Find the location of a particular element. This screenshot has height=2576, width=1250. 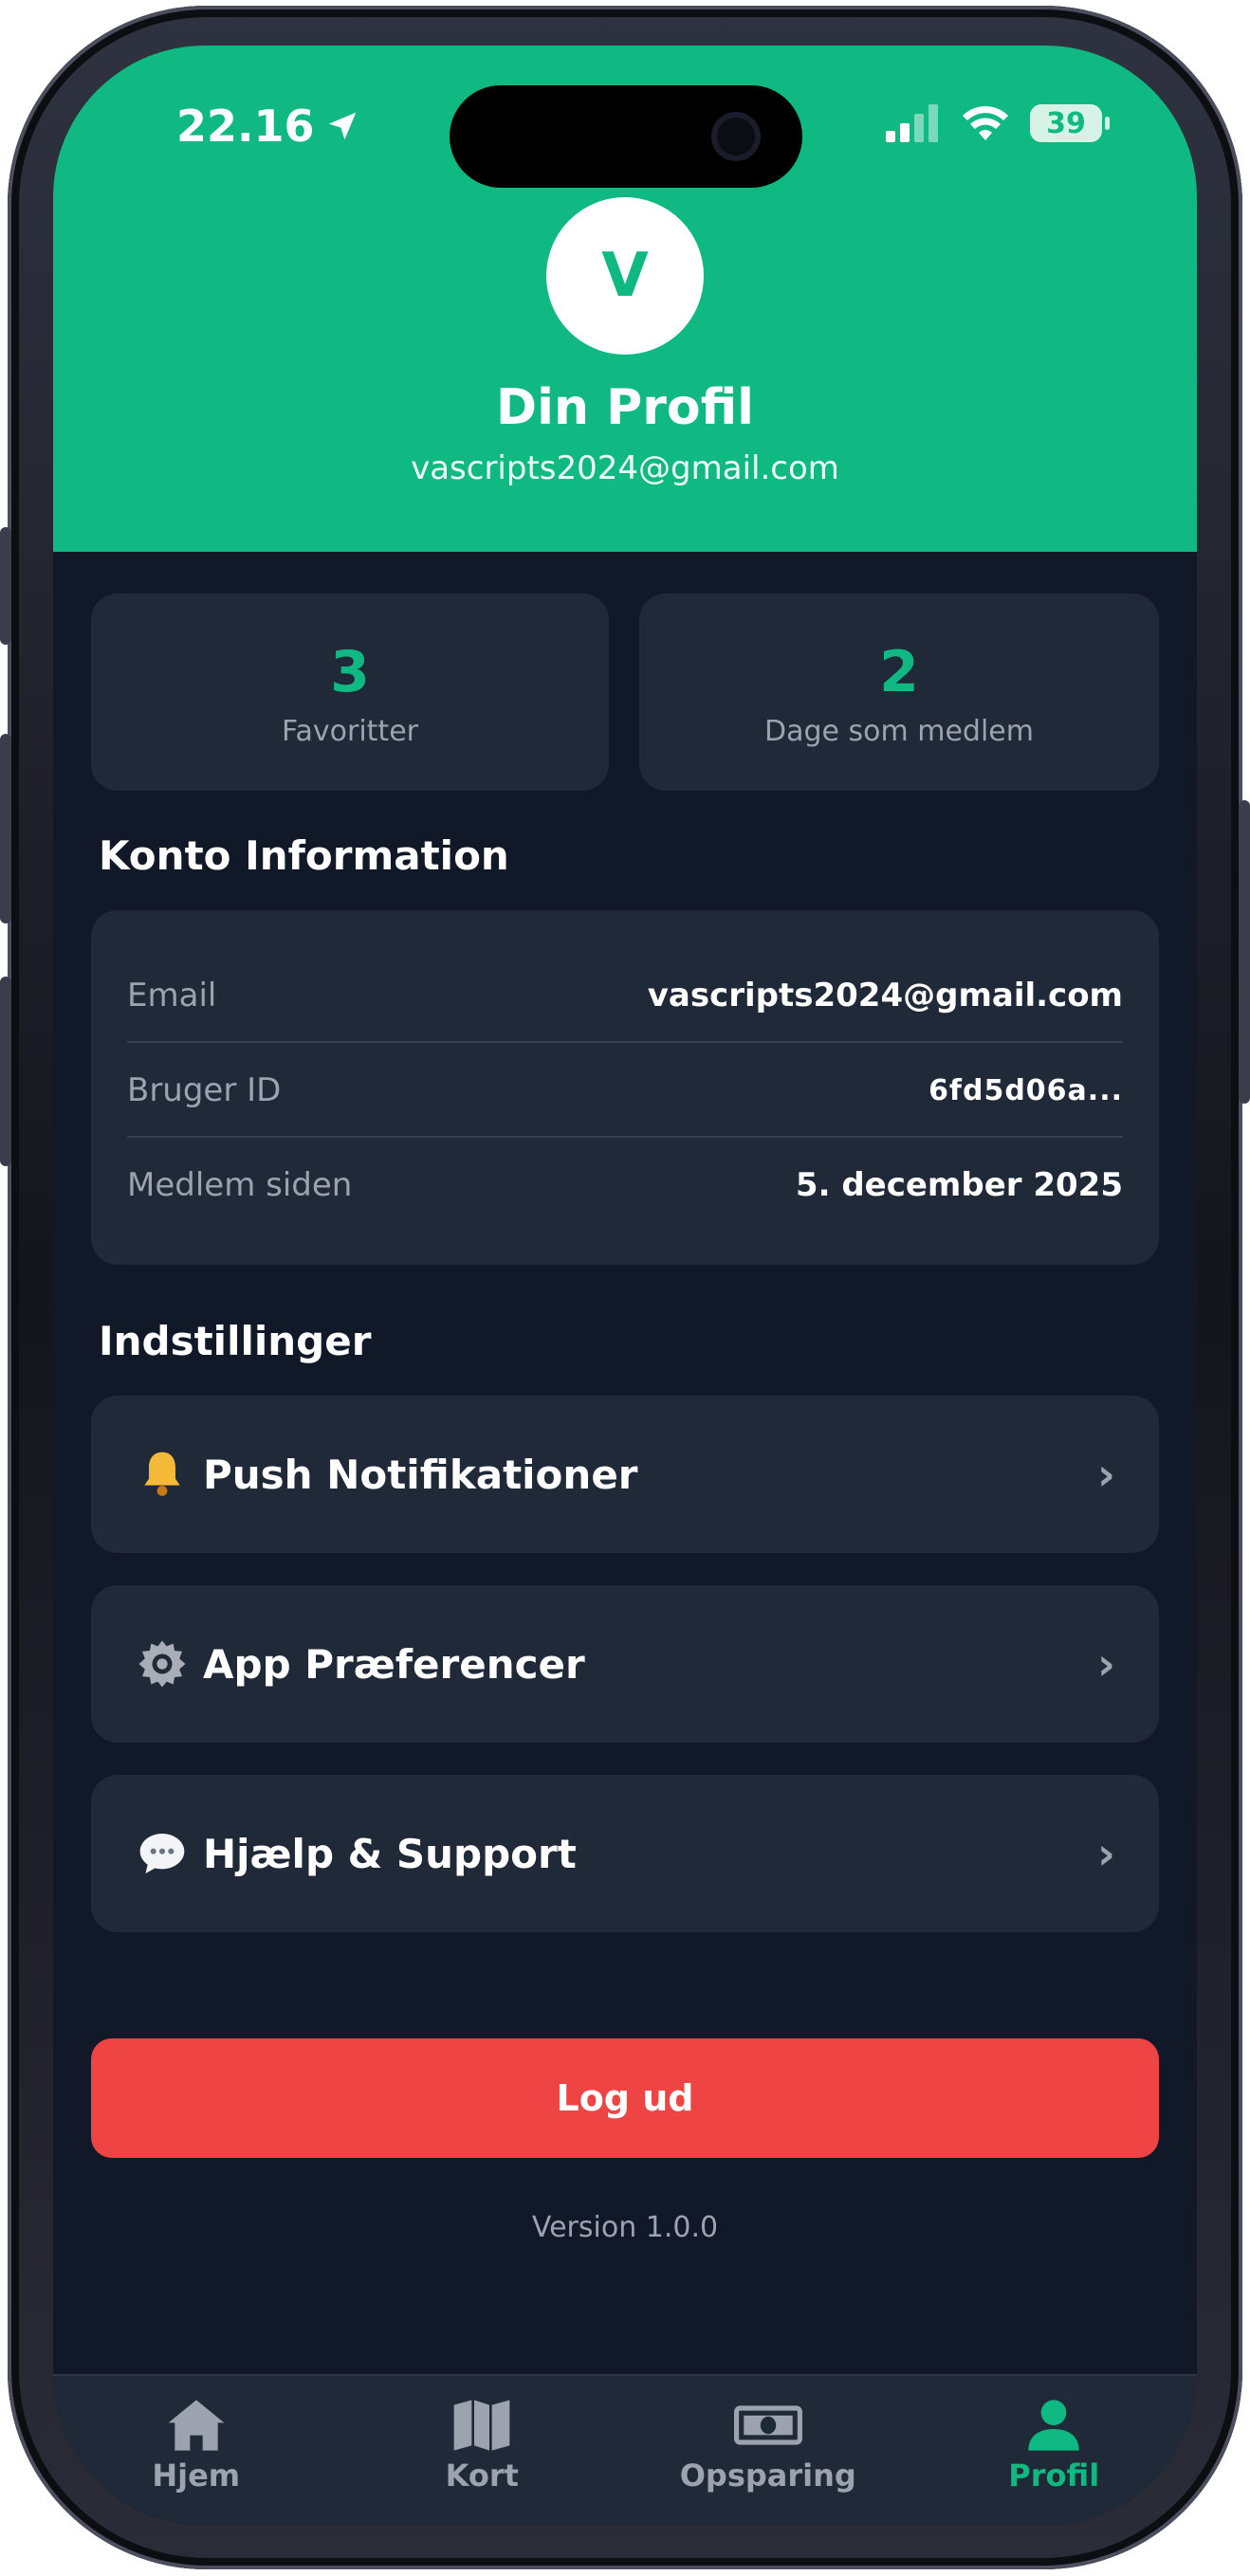

tab-map: Kort is located at coordinates (483, 2451).